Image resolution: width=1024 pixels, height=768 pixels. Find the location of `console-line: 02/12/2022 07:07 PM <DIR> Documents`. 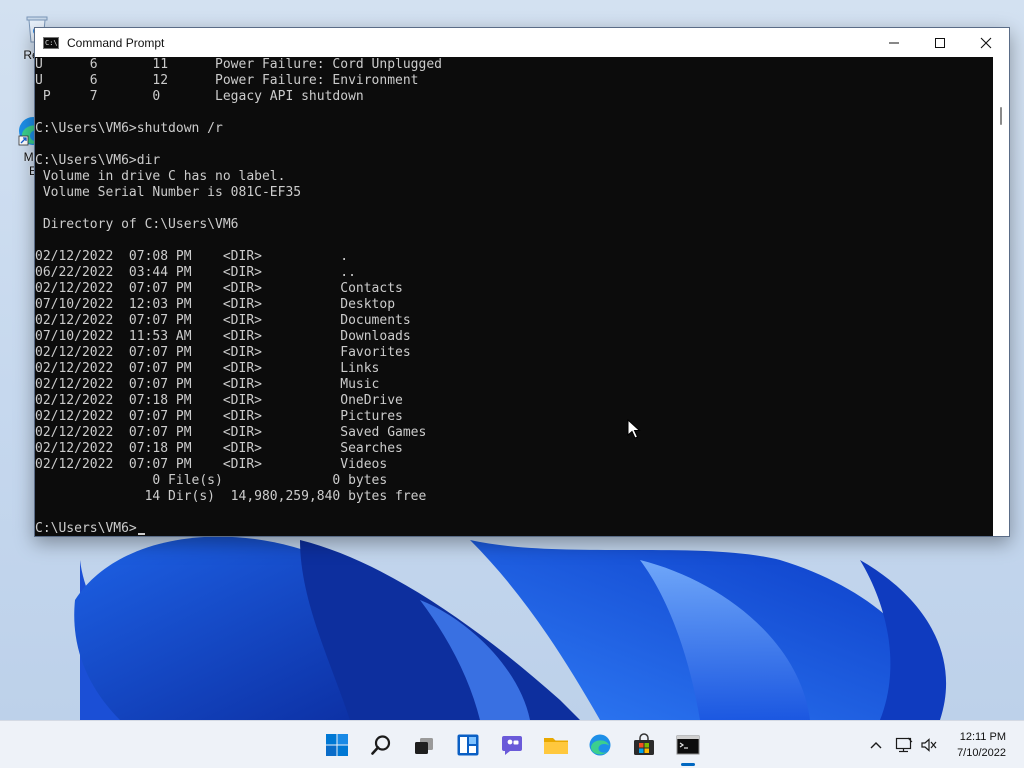

console-line: 02/12/2022 07:07 PM <DIR> Documents is located at coordinates (223, 320).